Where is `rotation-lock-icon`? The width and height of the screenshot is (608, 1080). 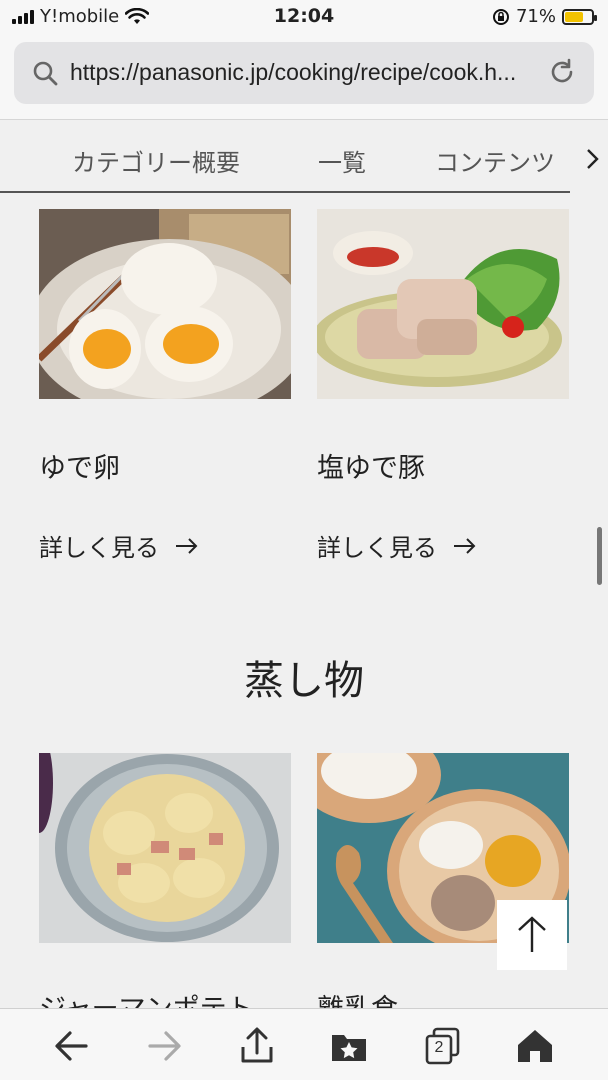 rotation-lock-icon is located at coordinates (500, 16).